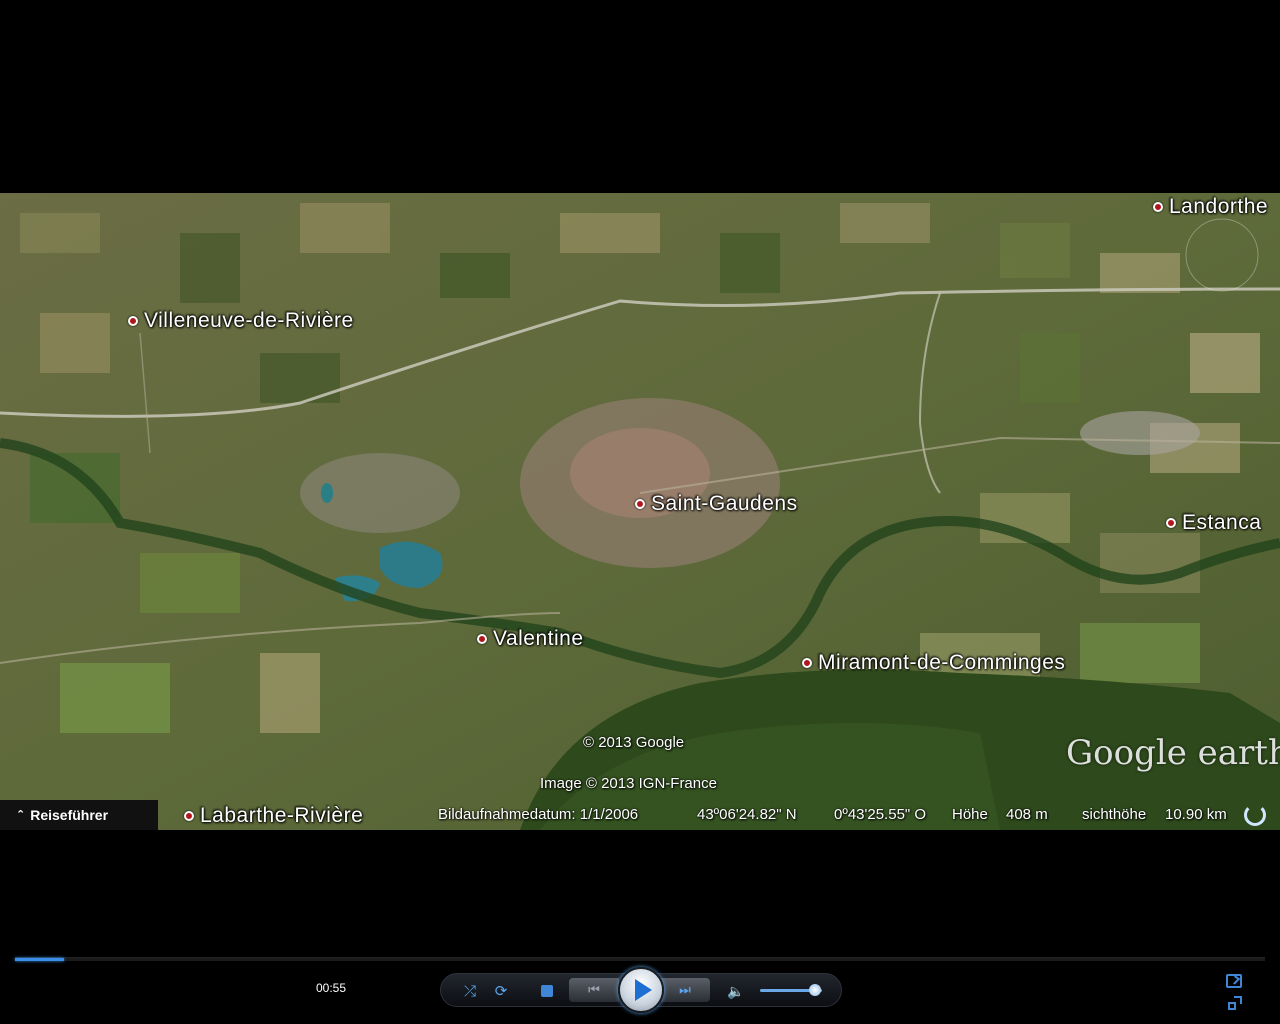 This screenshot has width=1280, height=1024. What do you see at coordinates (538, 638) in the screenshot?
I see `place-label: Valentine` at bounding box center [538, 638].